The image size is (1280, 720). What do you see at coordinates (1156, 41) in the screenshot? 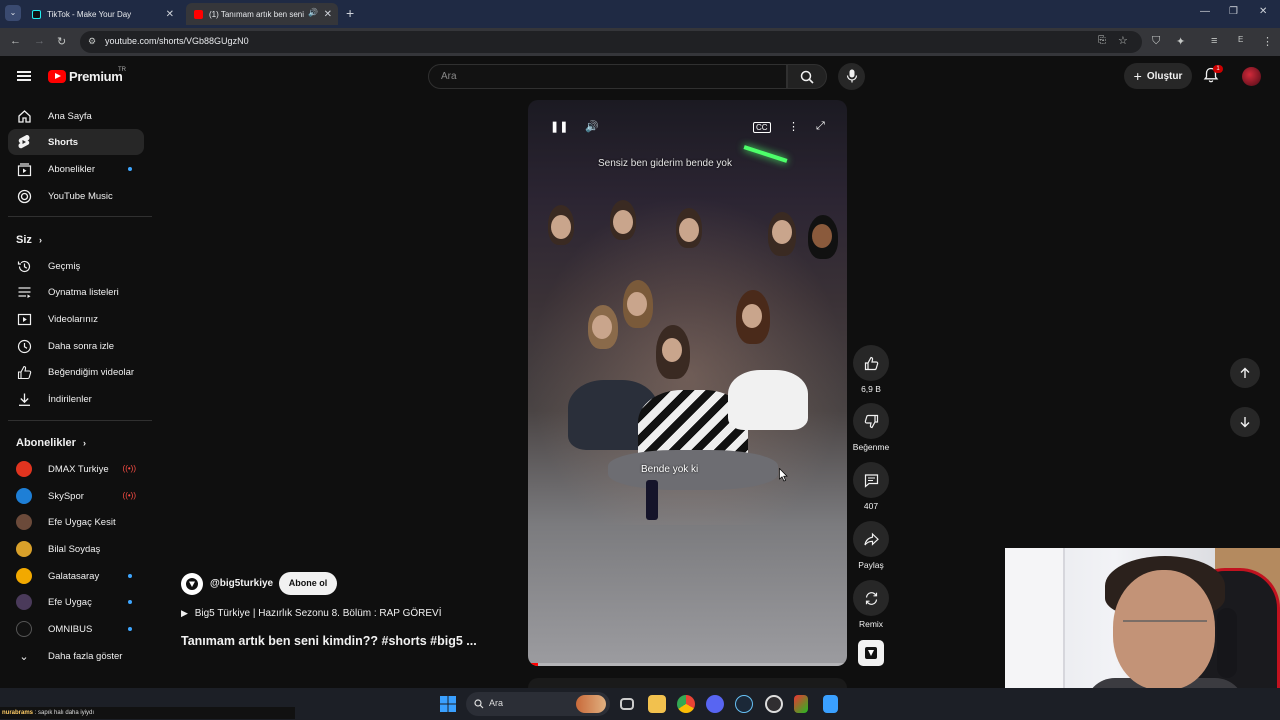
I see `shield-extension-icon: ⛉` at bounding box center [1156, 41].